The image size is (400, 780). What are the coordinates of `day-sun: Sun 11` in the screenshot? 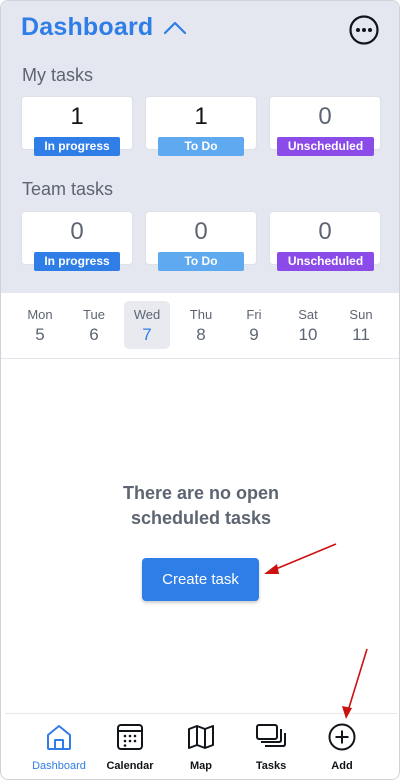 It's located at (361, 325).